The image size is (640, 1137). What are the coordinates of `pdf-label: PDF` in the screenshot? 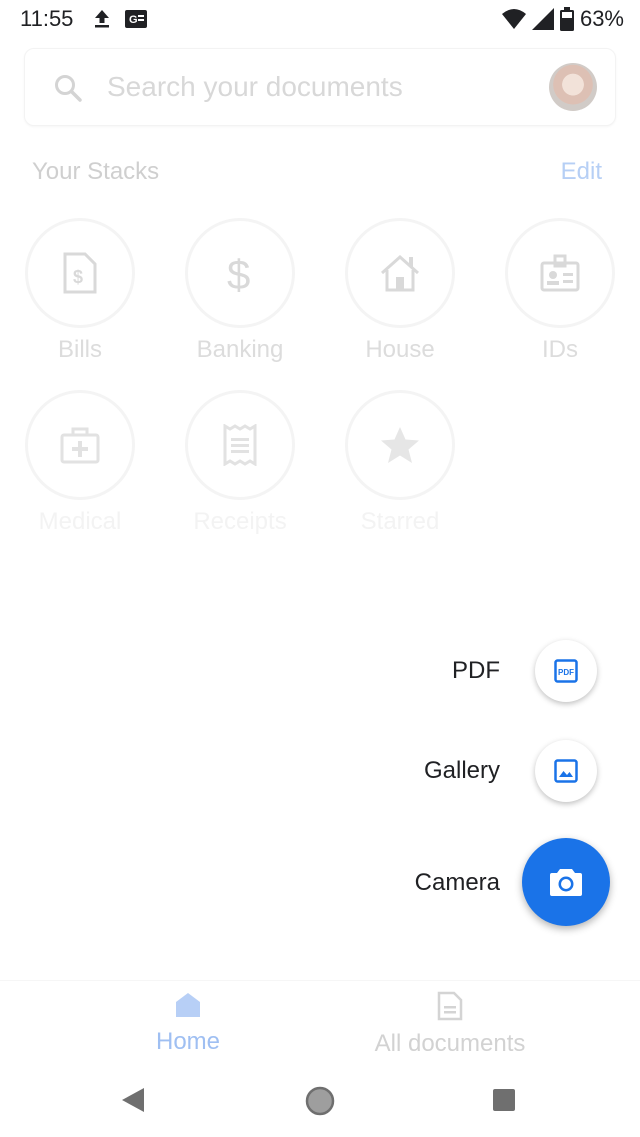 It's located at (476, 671).